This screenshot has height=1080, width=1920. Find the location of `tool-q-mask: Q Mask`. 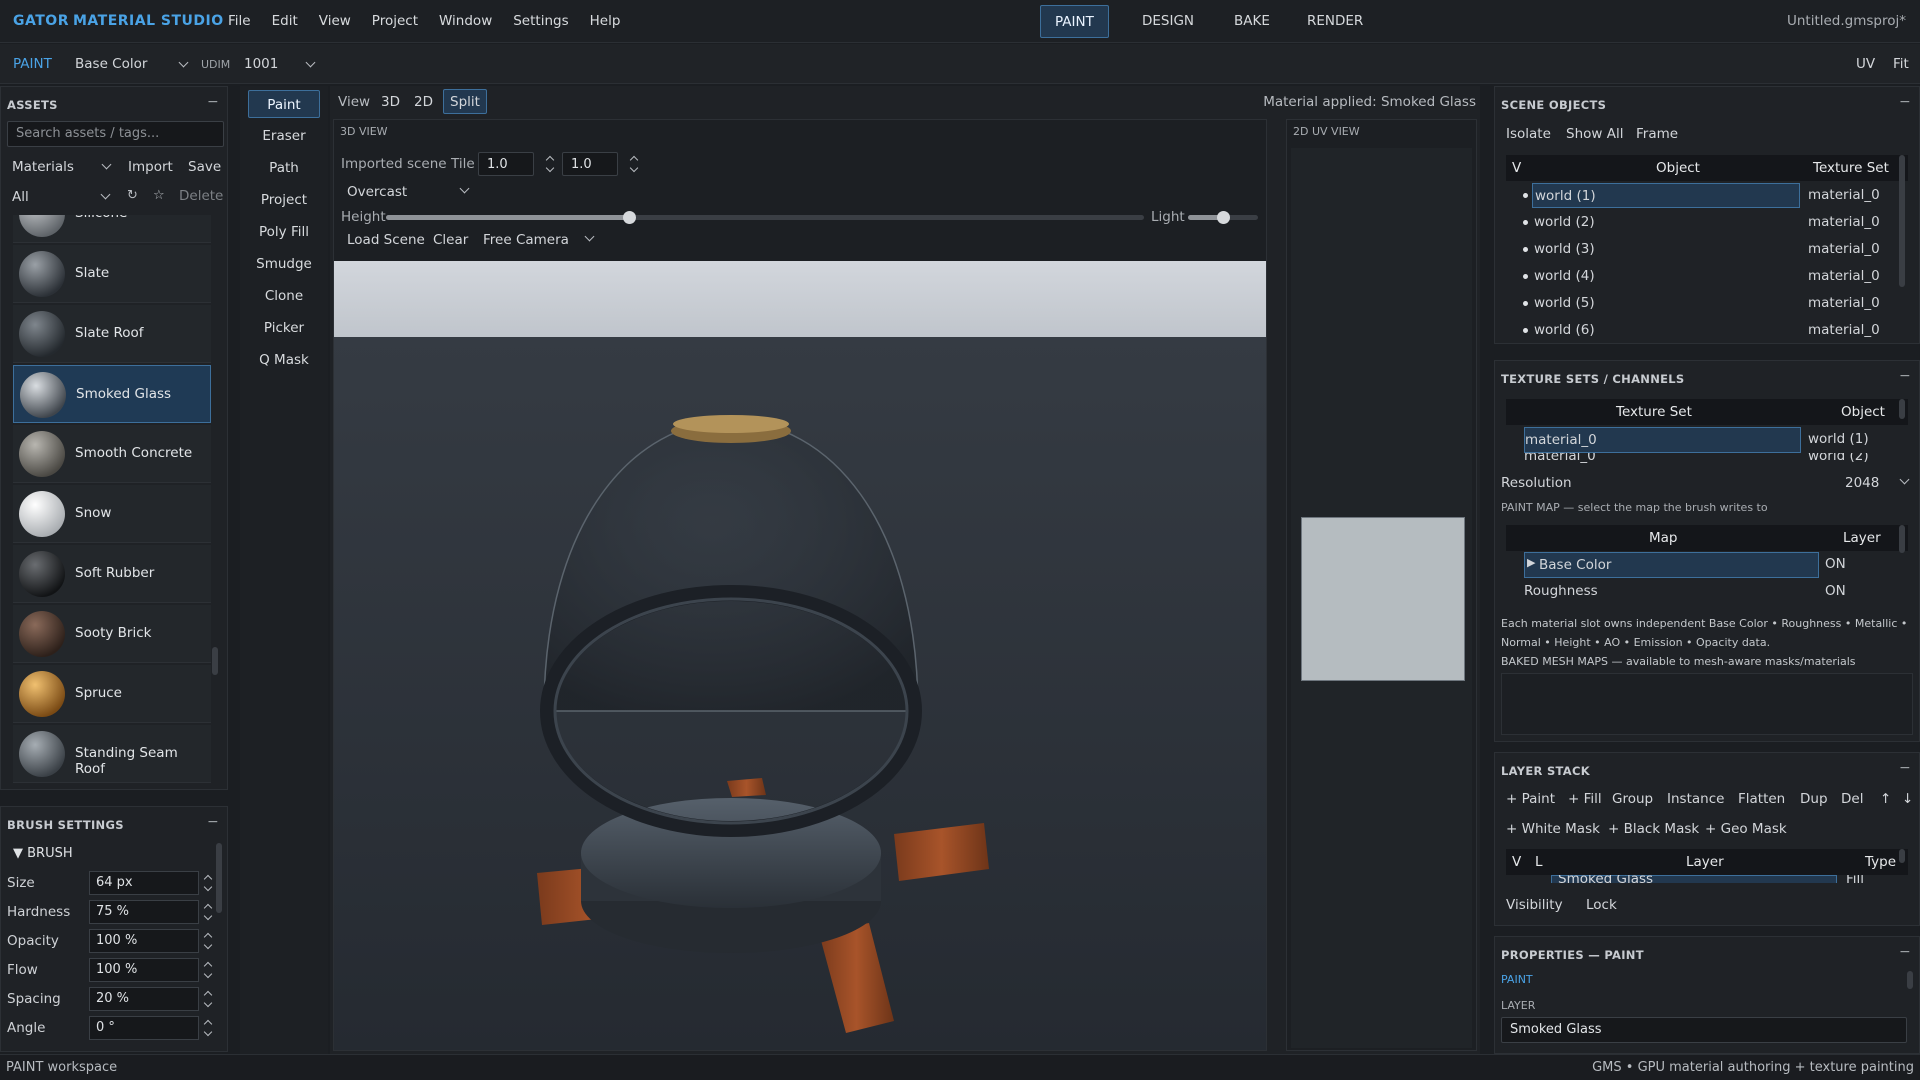

tool-q-mask: Q Mask is located at coordinates (284, 360).